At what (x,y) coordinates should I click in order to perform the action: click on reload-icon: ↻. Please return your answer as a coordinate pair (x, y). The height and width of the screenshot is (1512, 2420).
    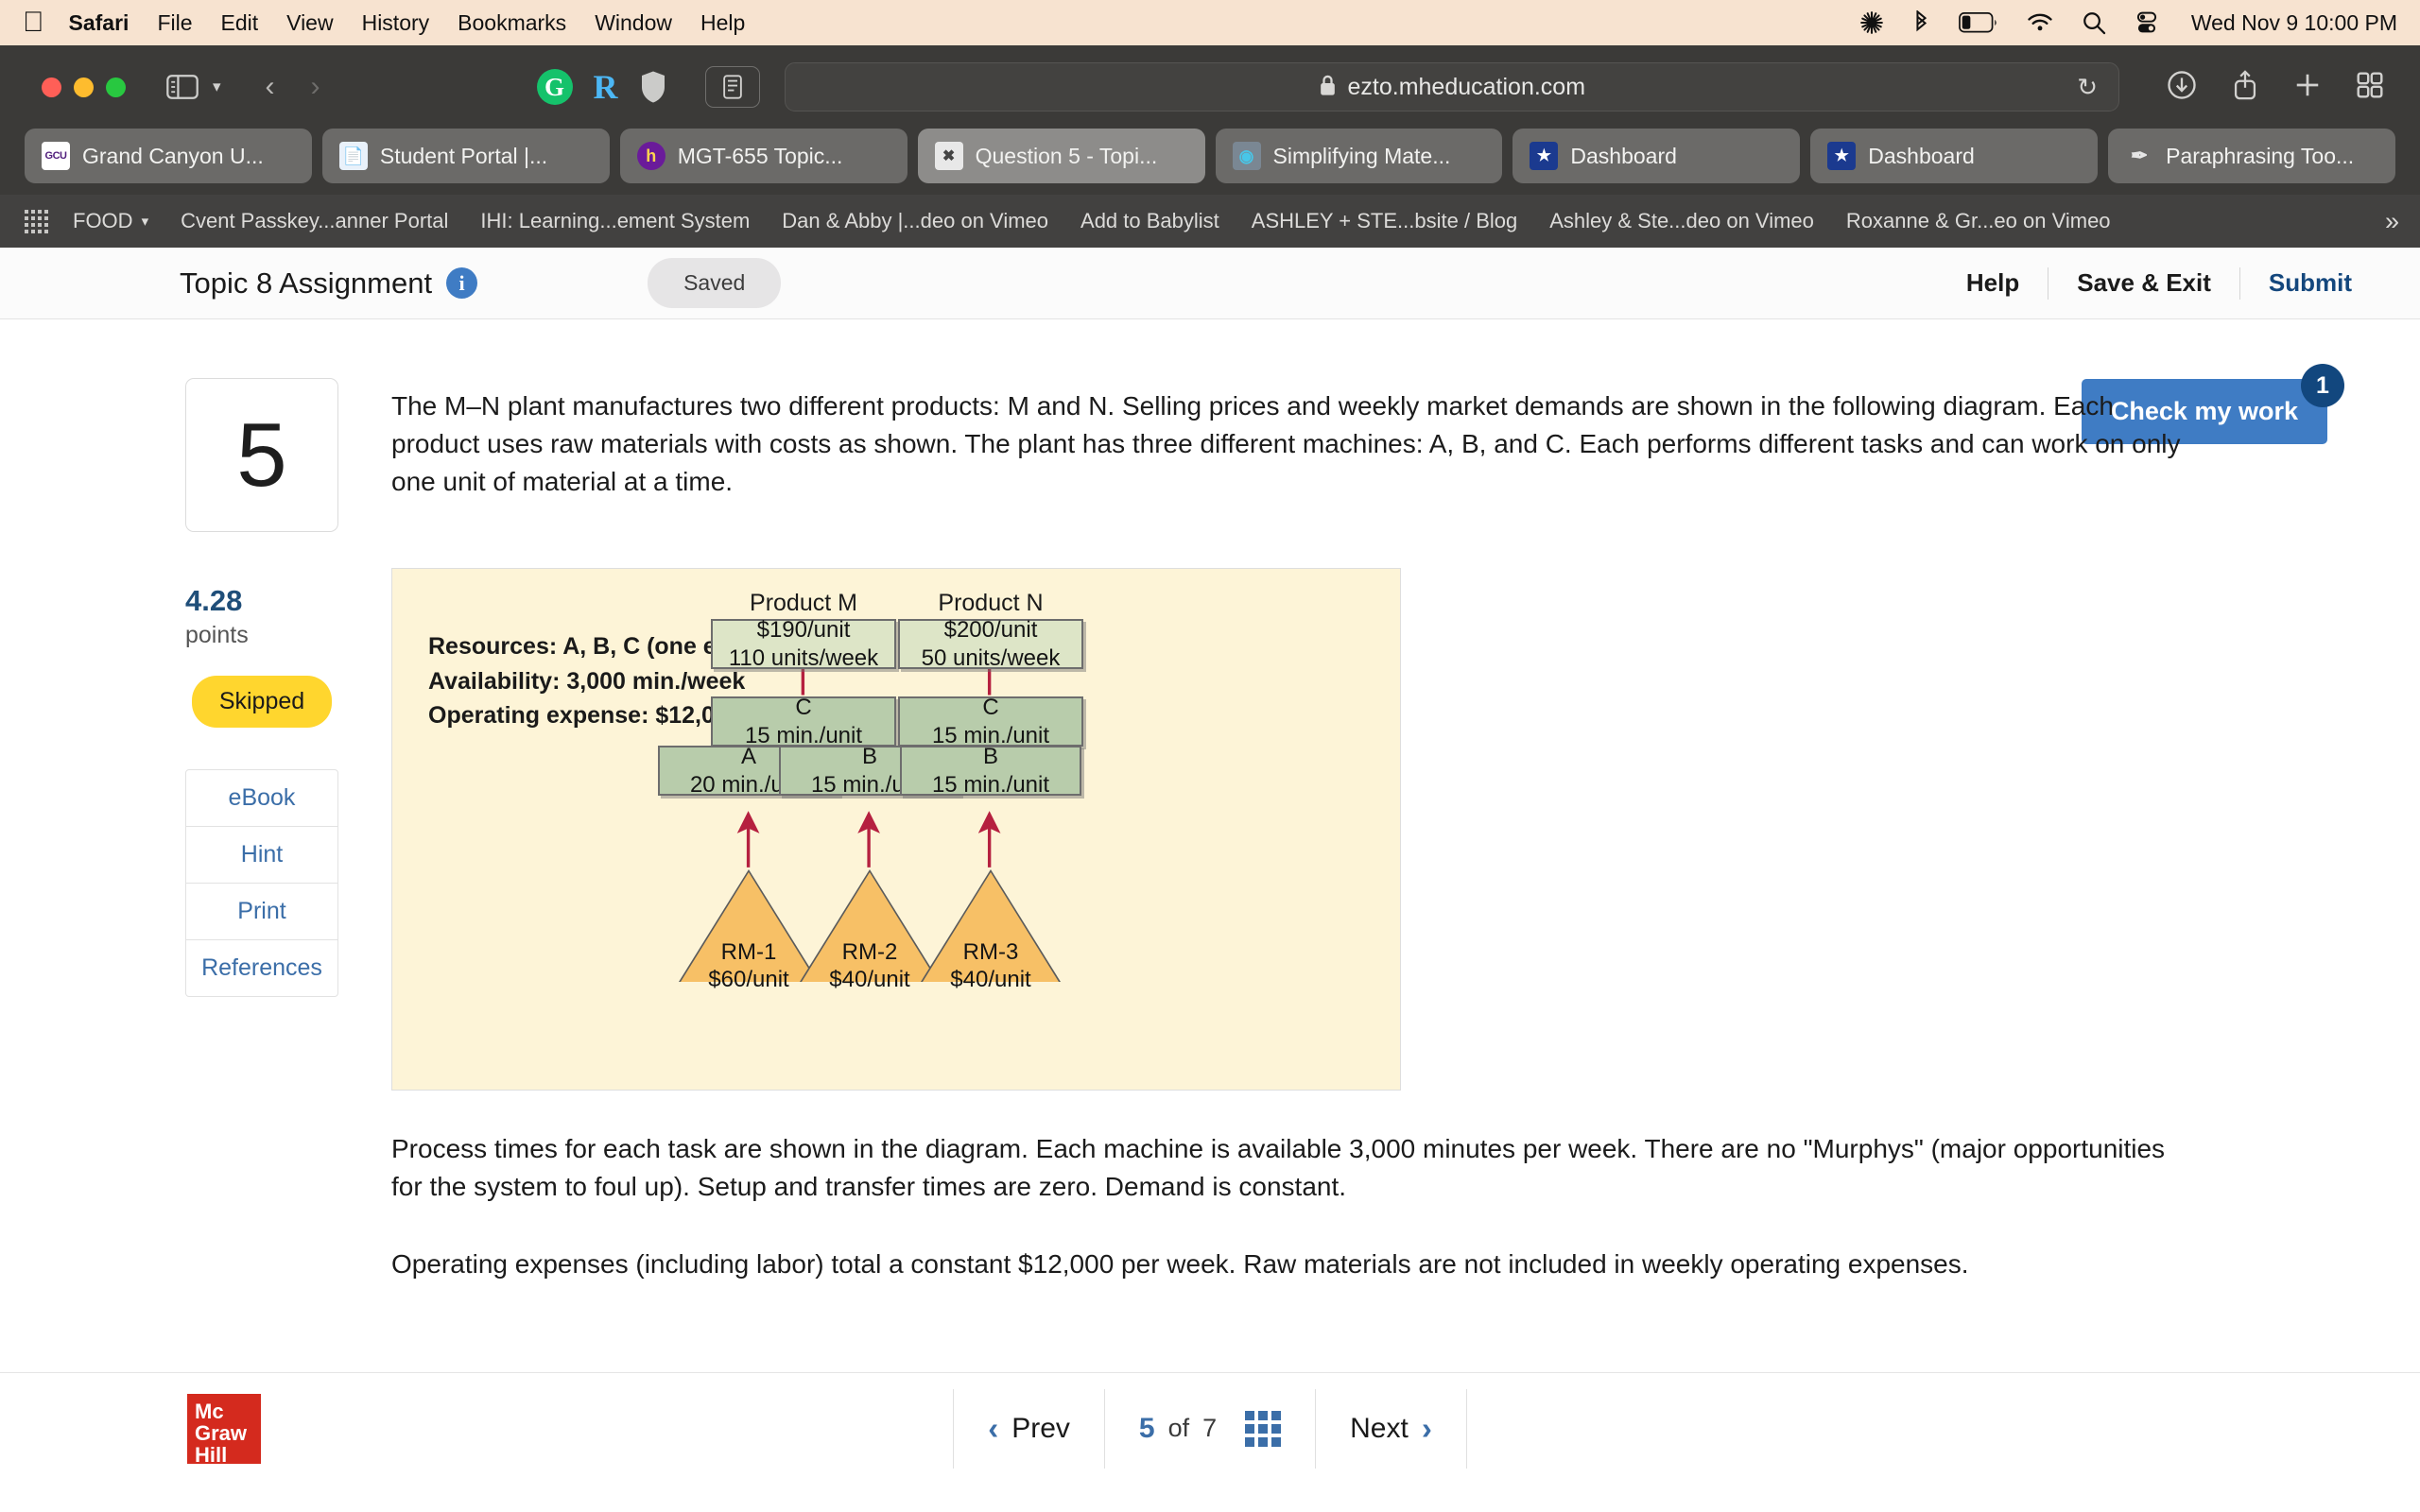
    Looking at the image, I should click on (2087, 87).